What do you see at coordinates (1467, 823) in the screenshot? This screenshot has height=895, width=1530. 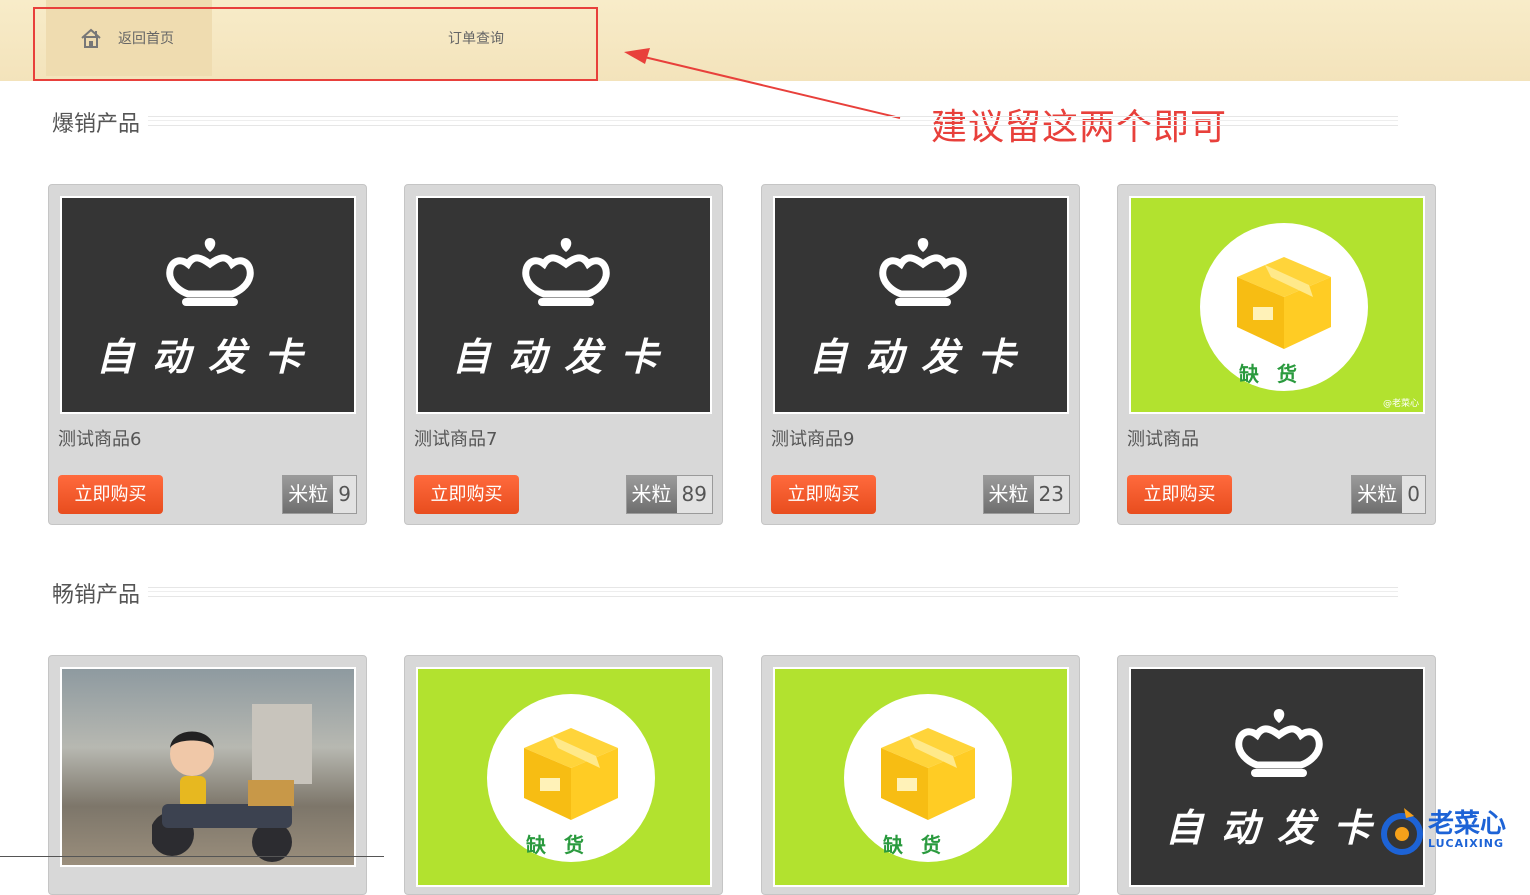 I see `logo-name: 老菜心` at bounding box center [1467, 823].